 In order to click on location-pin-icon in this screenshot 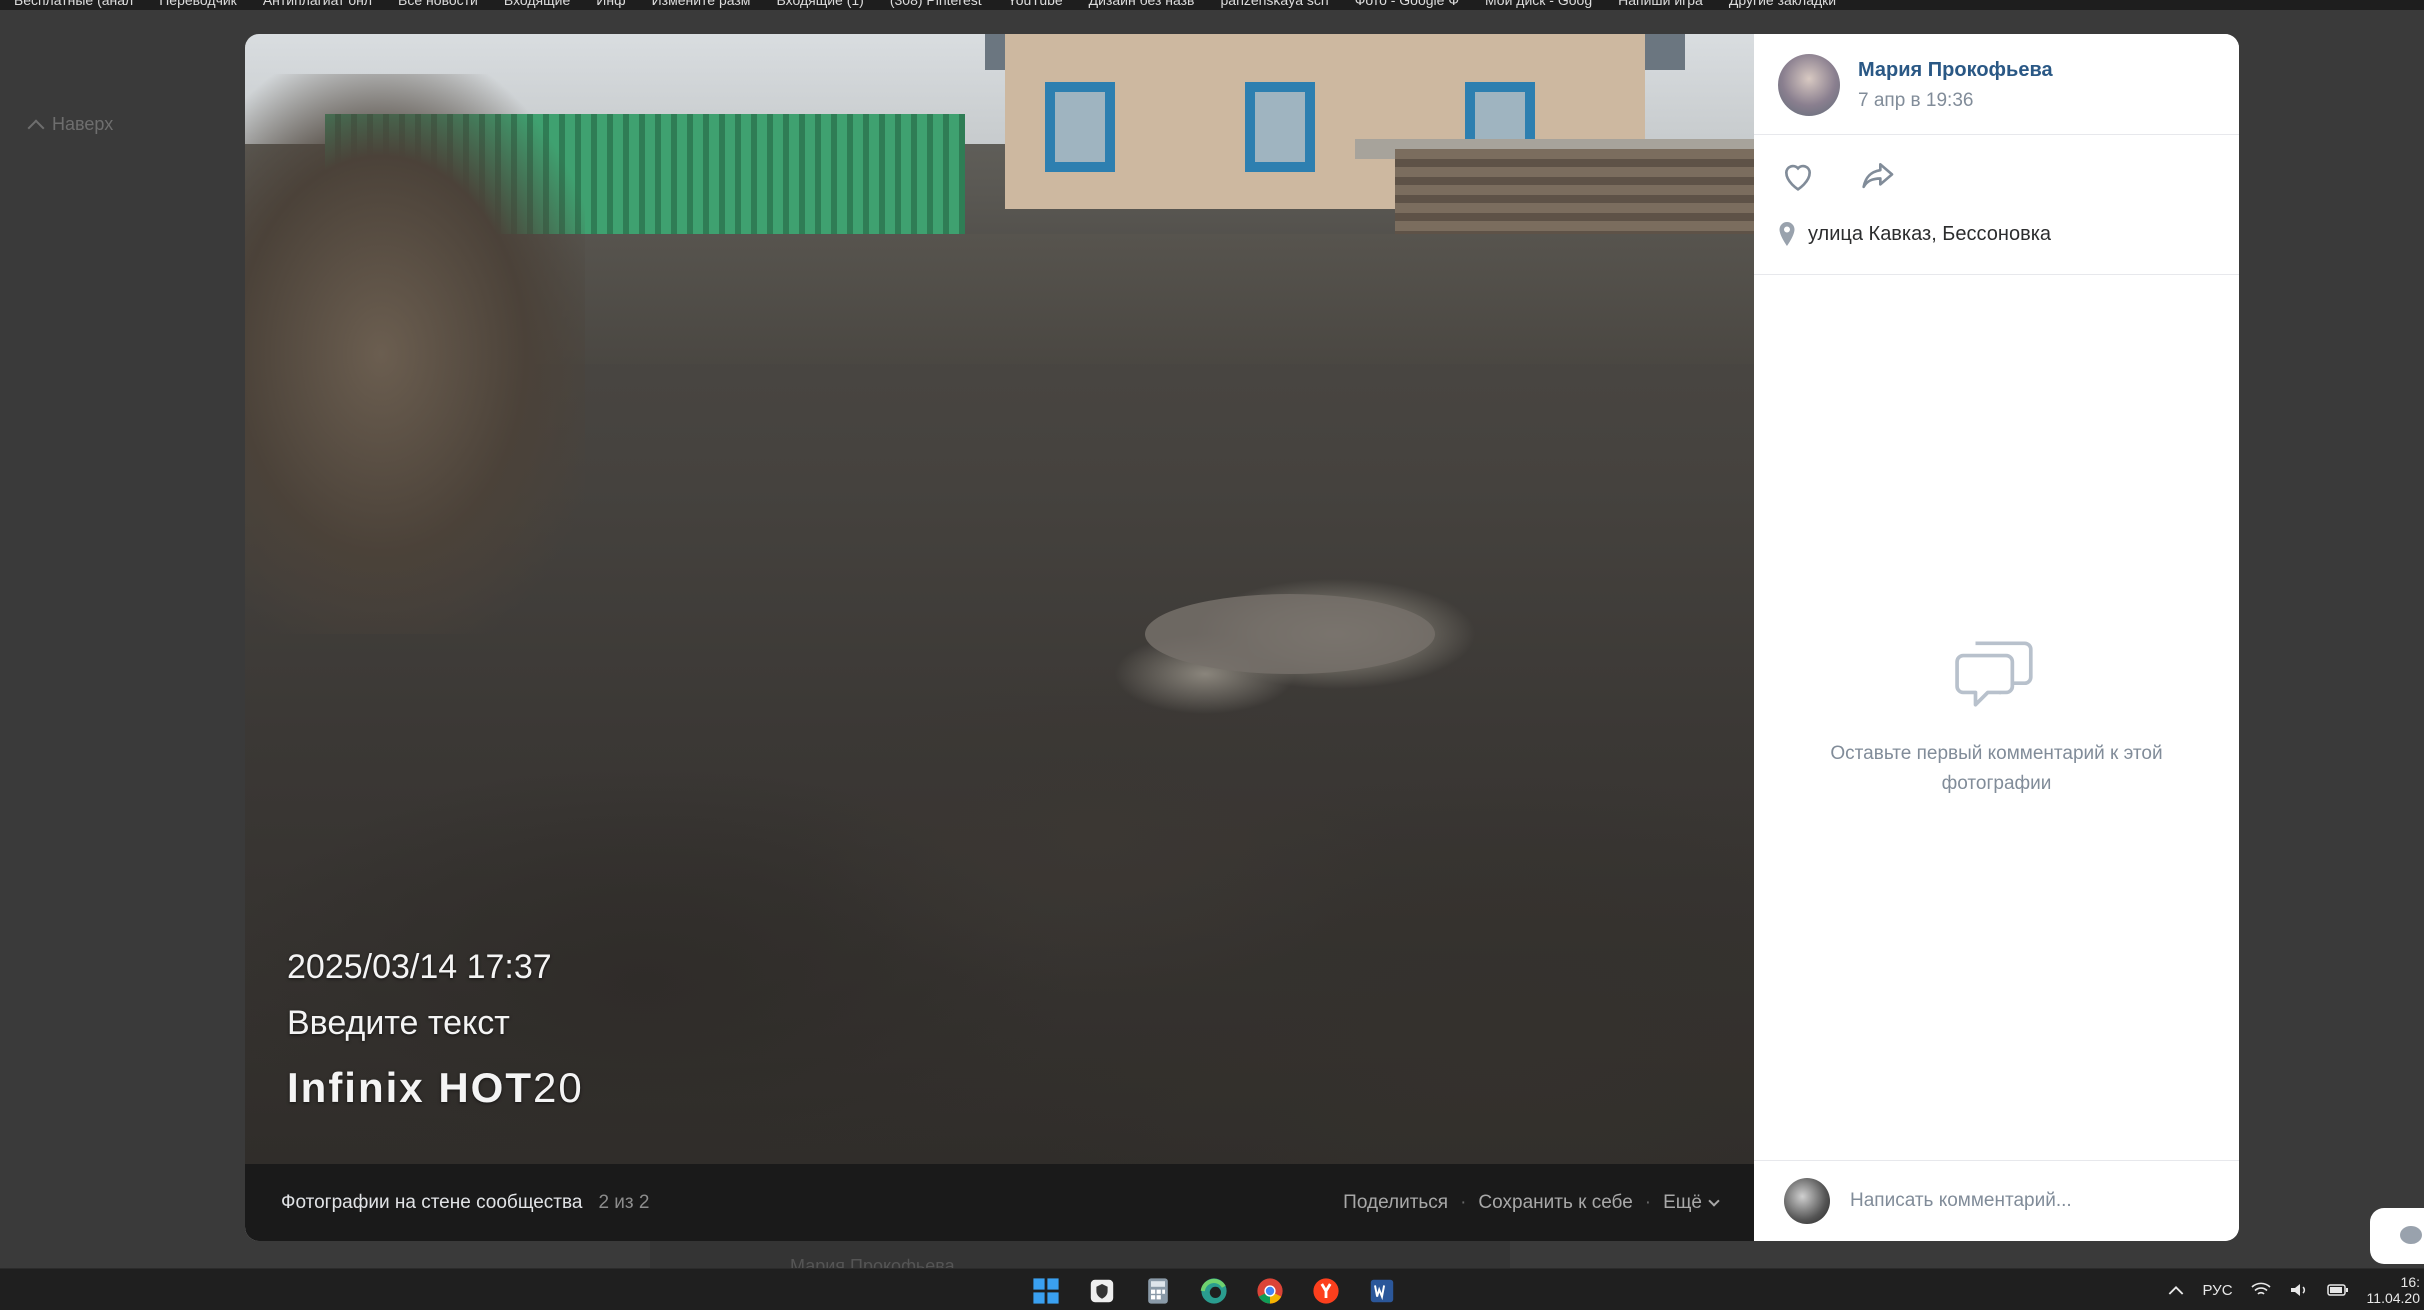, I will do `click(1787, 234)`.